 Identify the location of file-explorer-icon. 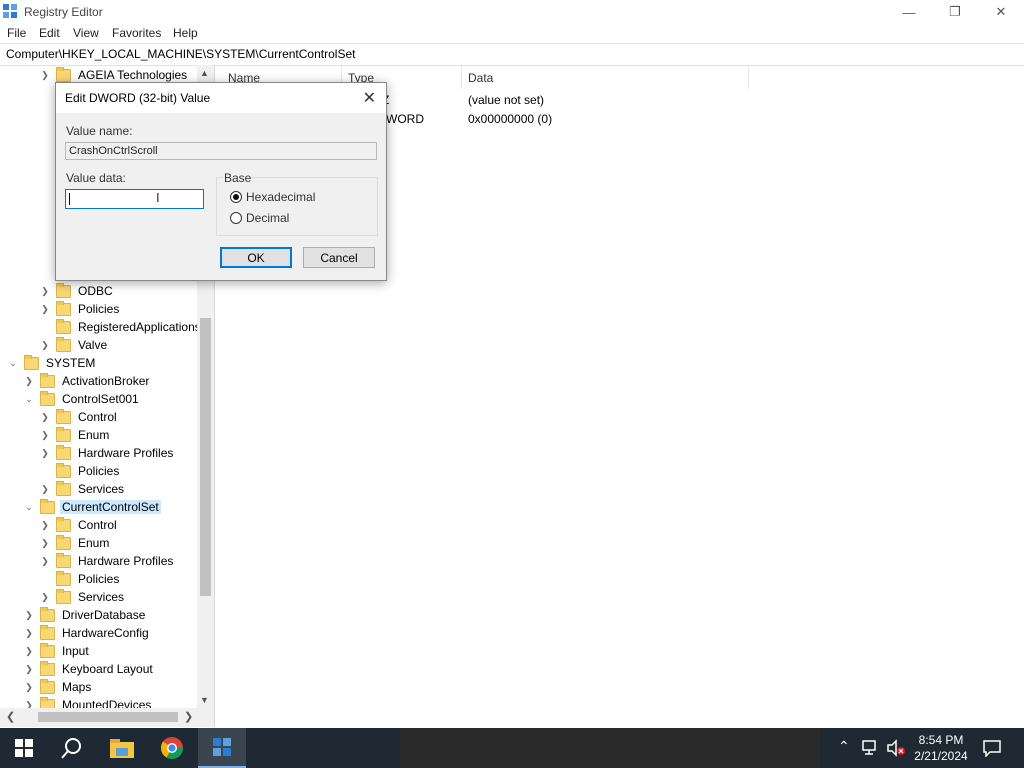
(122, 748).